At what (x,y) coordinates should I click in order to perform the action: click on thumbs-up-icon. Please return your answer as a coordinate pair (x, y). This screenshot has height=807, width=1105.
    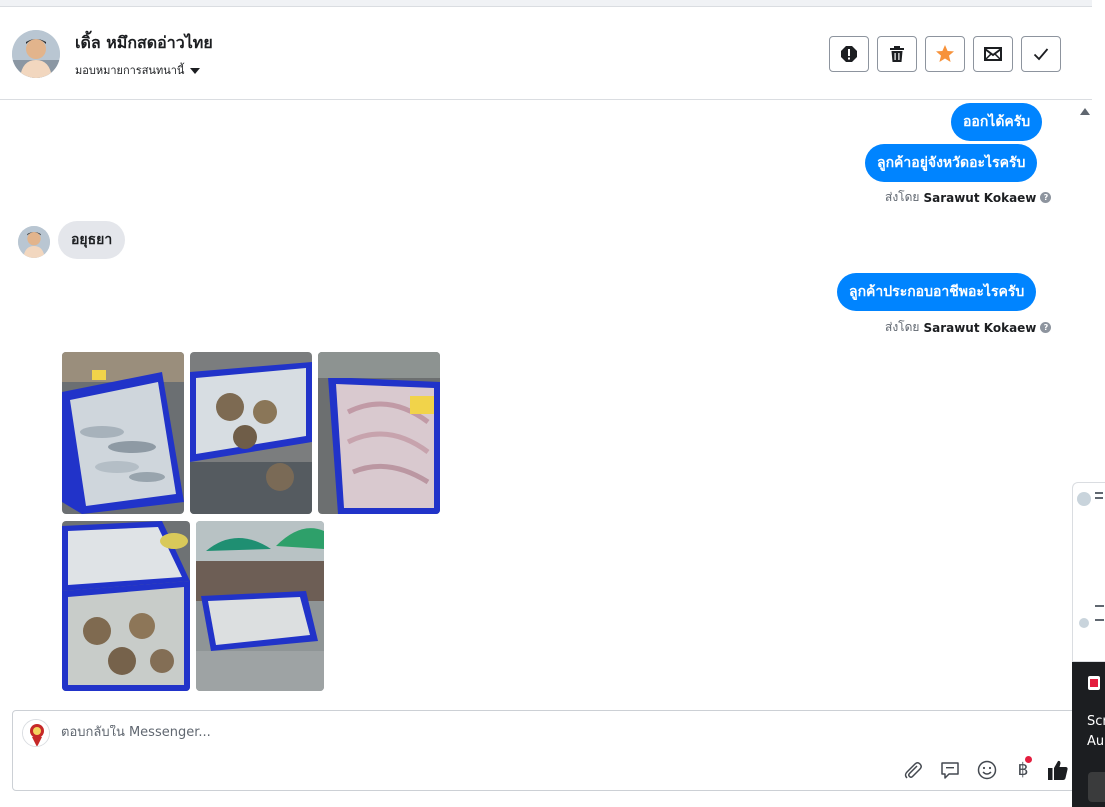
    Looking at the image, I should click on (1058, 770).